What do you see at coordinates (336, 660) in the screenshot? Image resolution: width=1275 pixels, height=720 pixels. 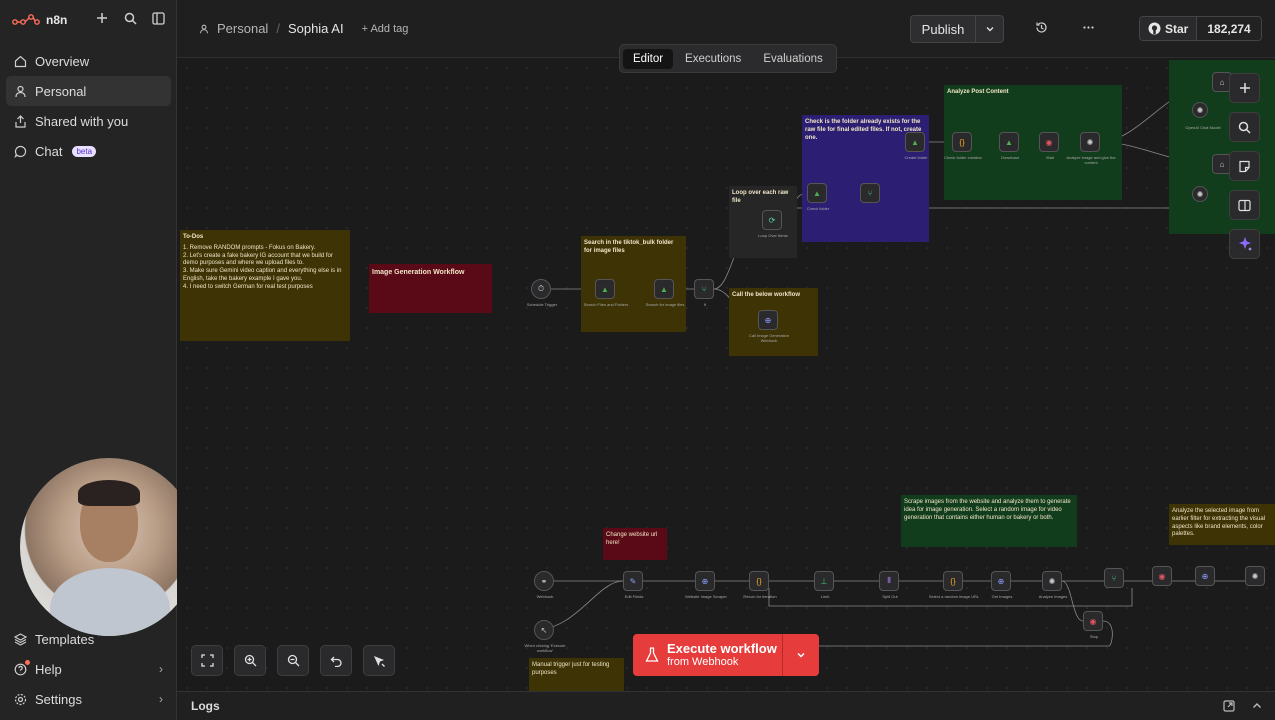 I see `reset-zoom-button` at bounding box center [336, 660].